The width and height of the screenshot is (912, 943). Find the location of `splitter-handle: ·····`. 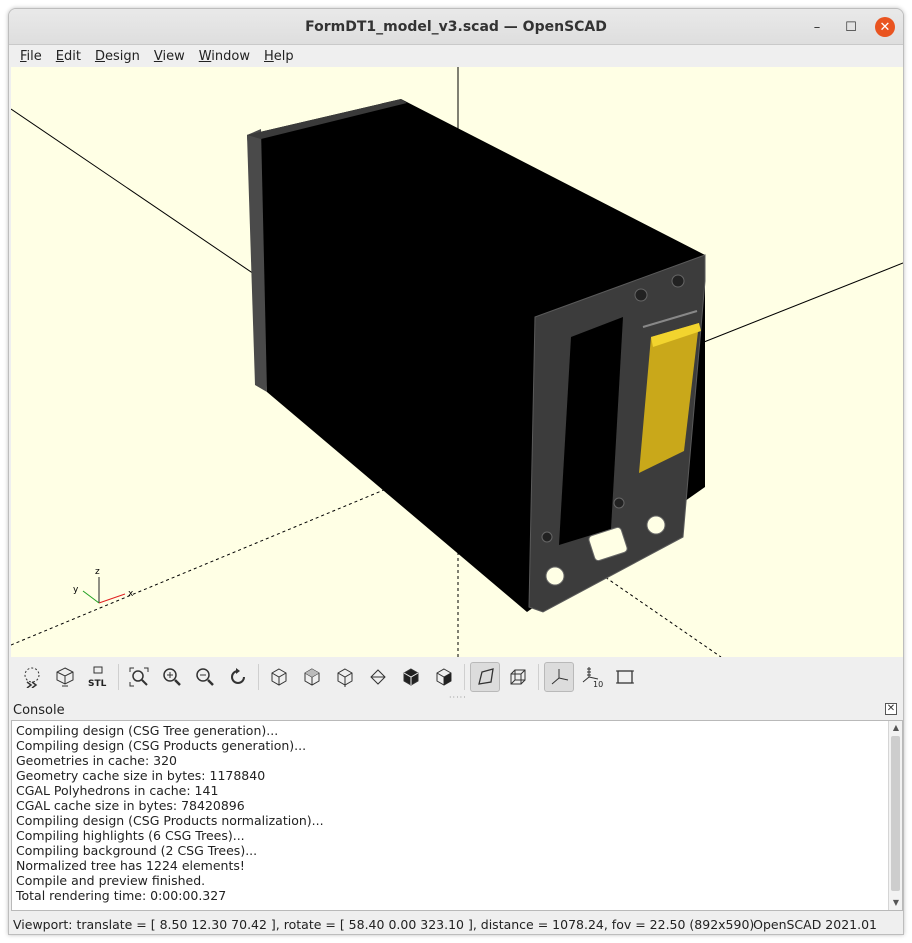

splitter-handle: ····· is located at coordinates (457, 698).